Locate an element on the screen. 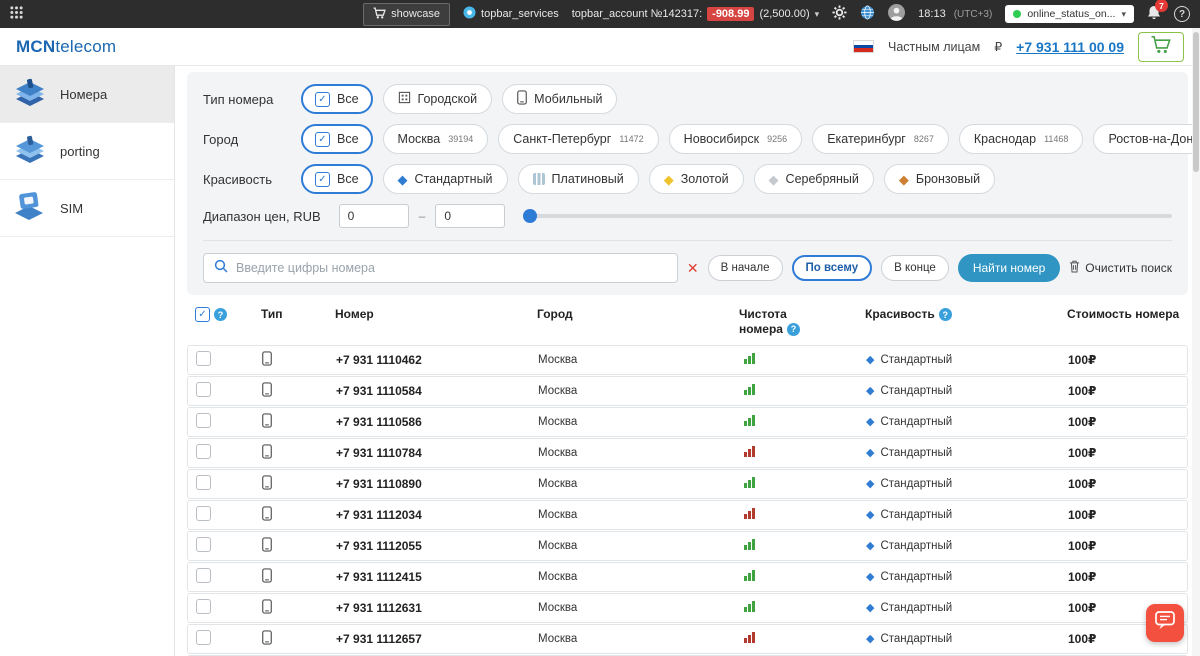  phone-number: +7 931 1112415 is located at coordinates (435, 577).